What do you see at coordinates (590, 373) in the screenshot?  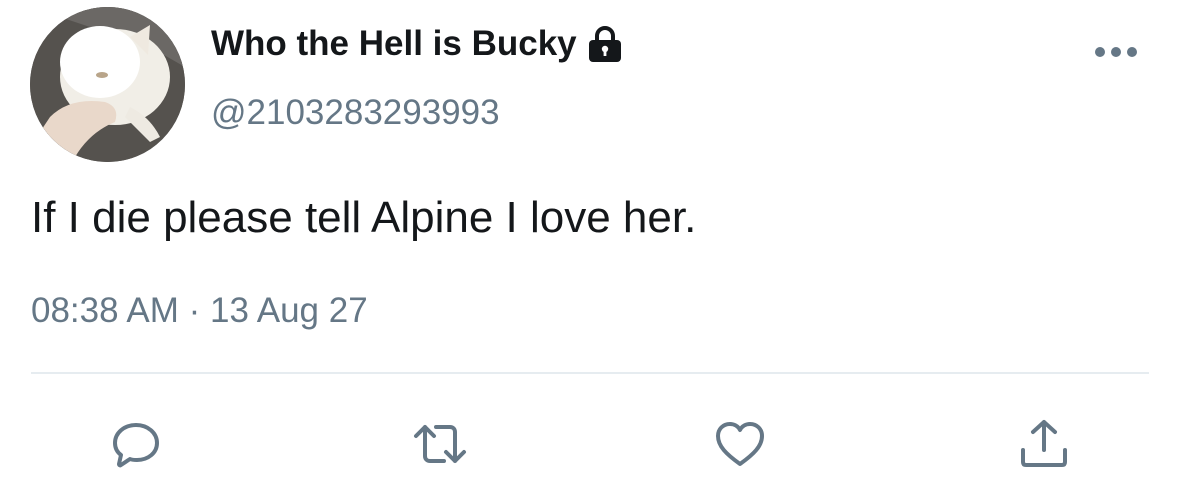 I see `divider` at bounding box center [590, 373].